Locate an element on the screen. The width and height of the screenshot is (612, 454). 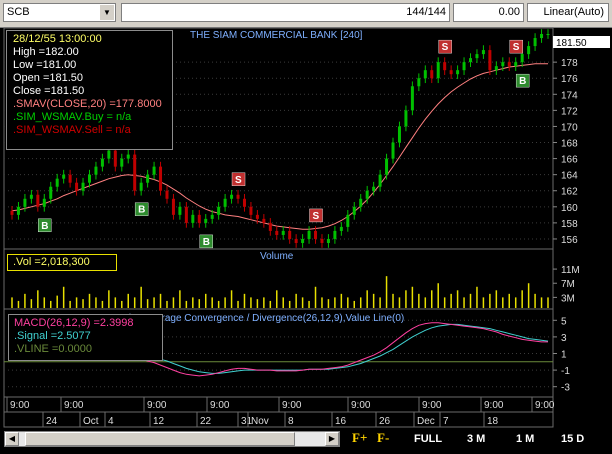
time-bottom-label: 12 is located at coordinates (159, 421).